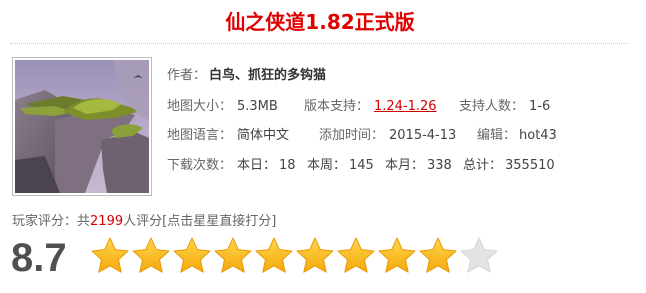  Describe the element at coordinates (287, 165) in the screenshot. I see `downloads-today-value: 18` at that location.